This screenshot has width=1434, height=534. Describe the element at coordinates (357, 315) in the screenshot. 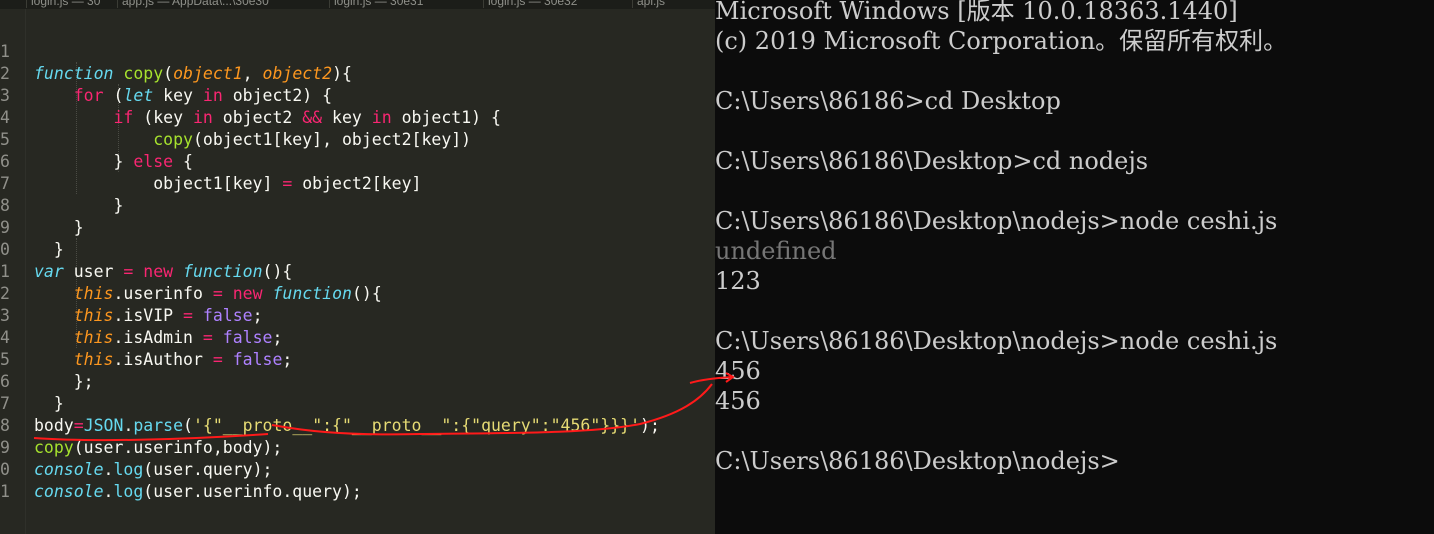

I see `code-line: 3 this.isAdmin = false;` at that location.